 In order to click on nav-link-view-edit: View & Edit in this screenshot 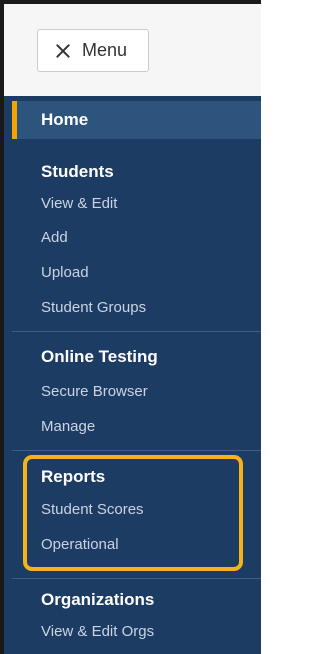, I will do `click(79, 203)`.